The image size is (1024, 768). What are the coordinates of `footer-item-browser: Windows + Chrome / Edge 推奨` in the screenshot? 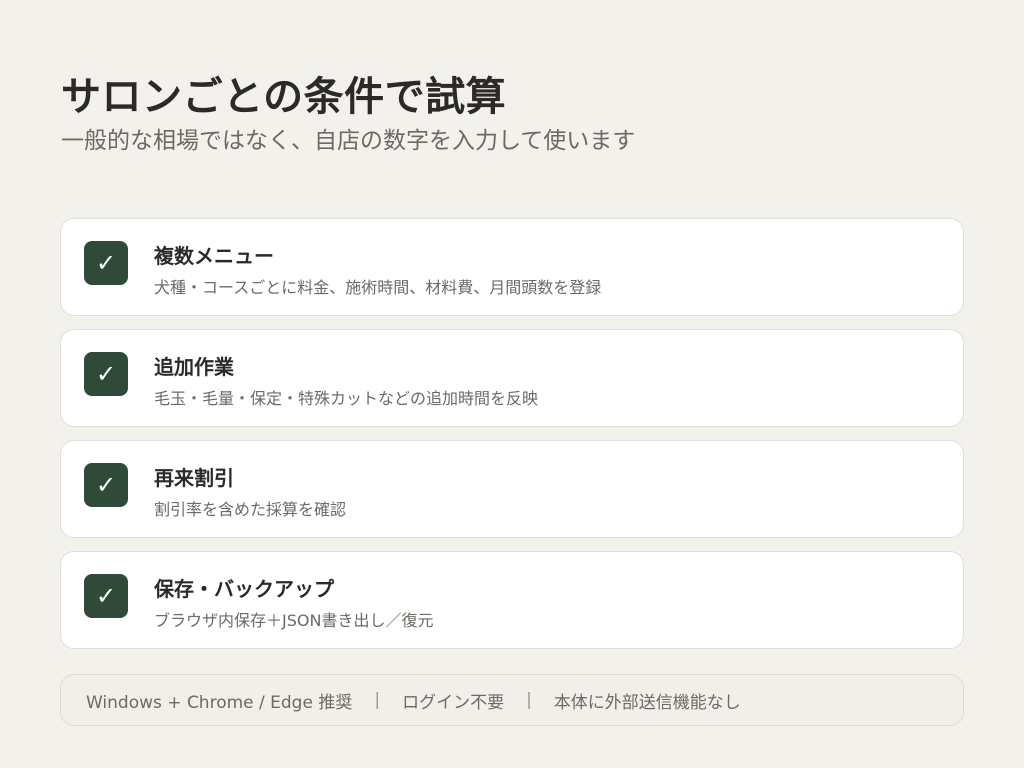 It's located at (219, 702).